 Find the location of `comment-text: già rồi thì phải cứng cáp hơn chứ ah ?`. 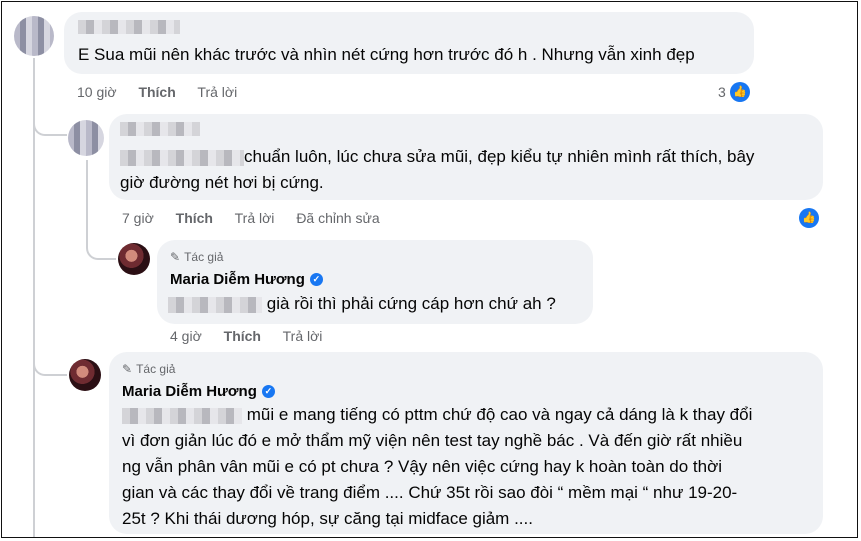

comment-text: già rồi thì phải cứng cáp hơn chứ ah ? is located at coordinates (362, 304).